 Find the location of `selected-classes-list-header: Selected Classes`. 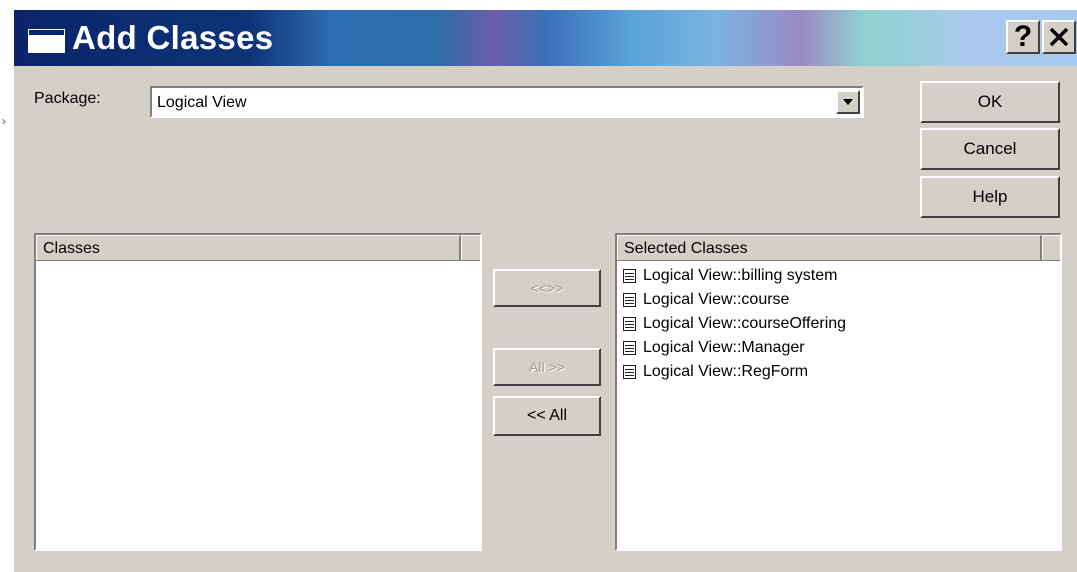

selected-classes-list-header: Selected Classes is located at coordinates (838, 248).